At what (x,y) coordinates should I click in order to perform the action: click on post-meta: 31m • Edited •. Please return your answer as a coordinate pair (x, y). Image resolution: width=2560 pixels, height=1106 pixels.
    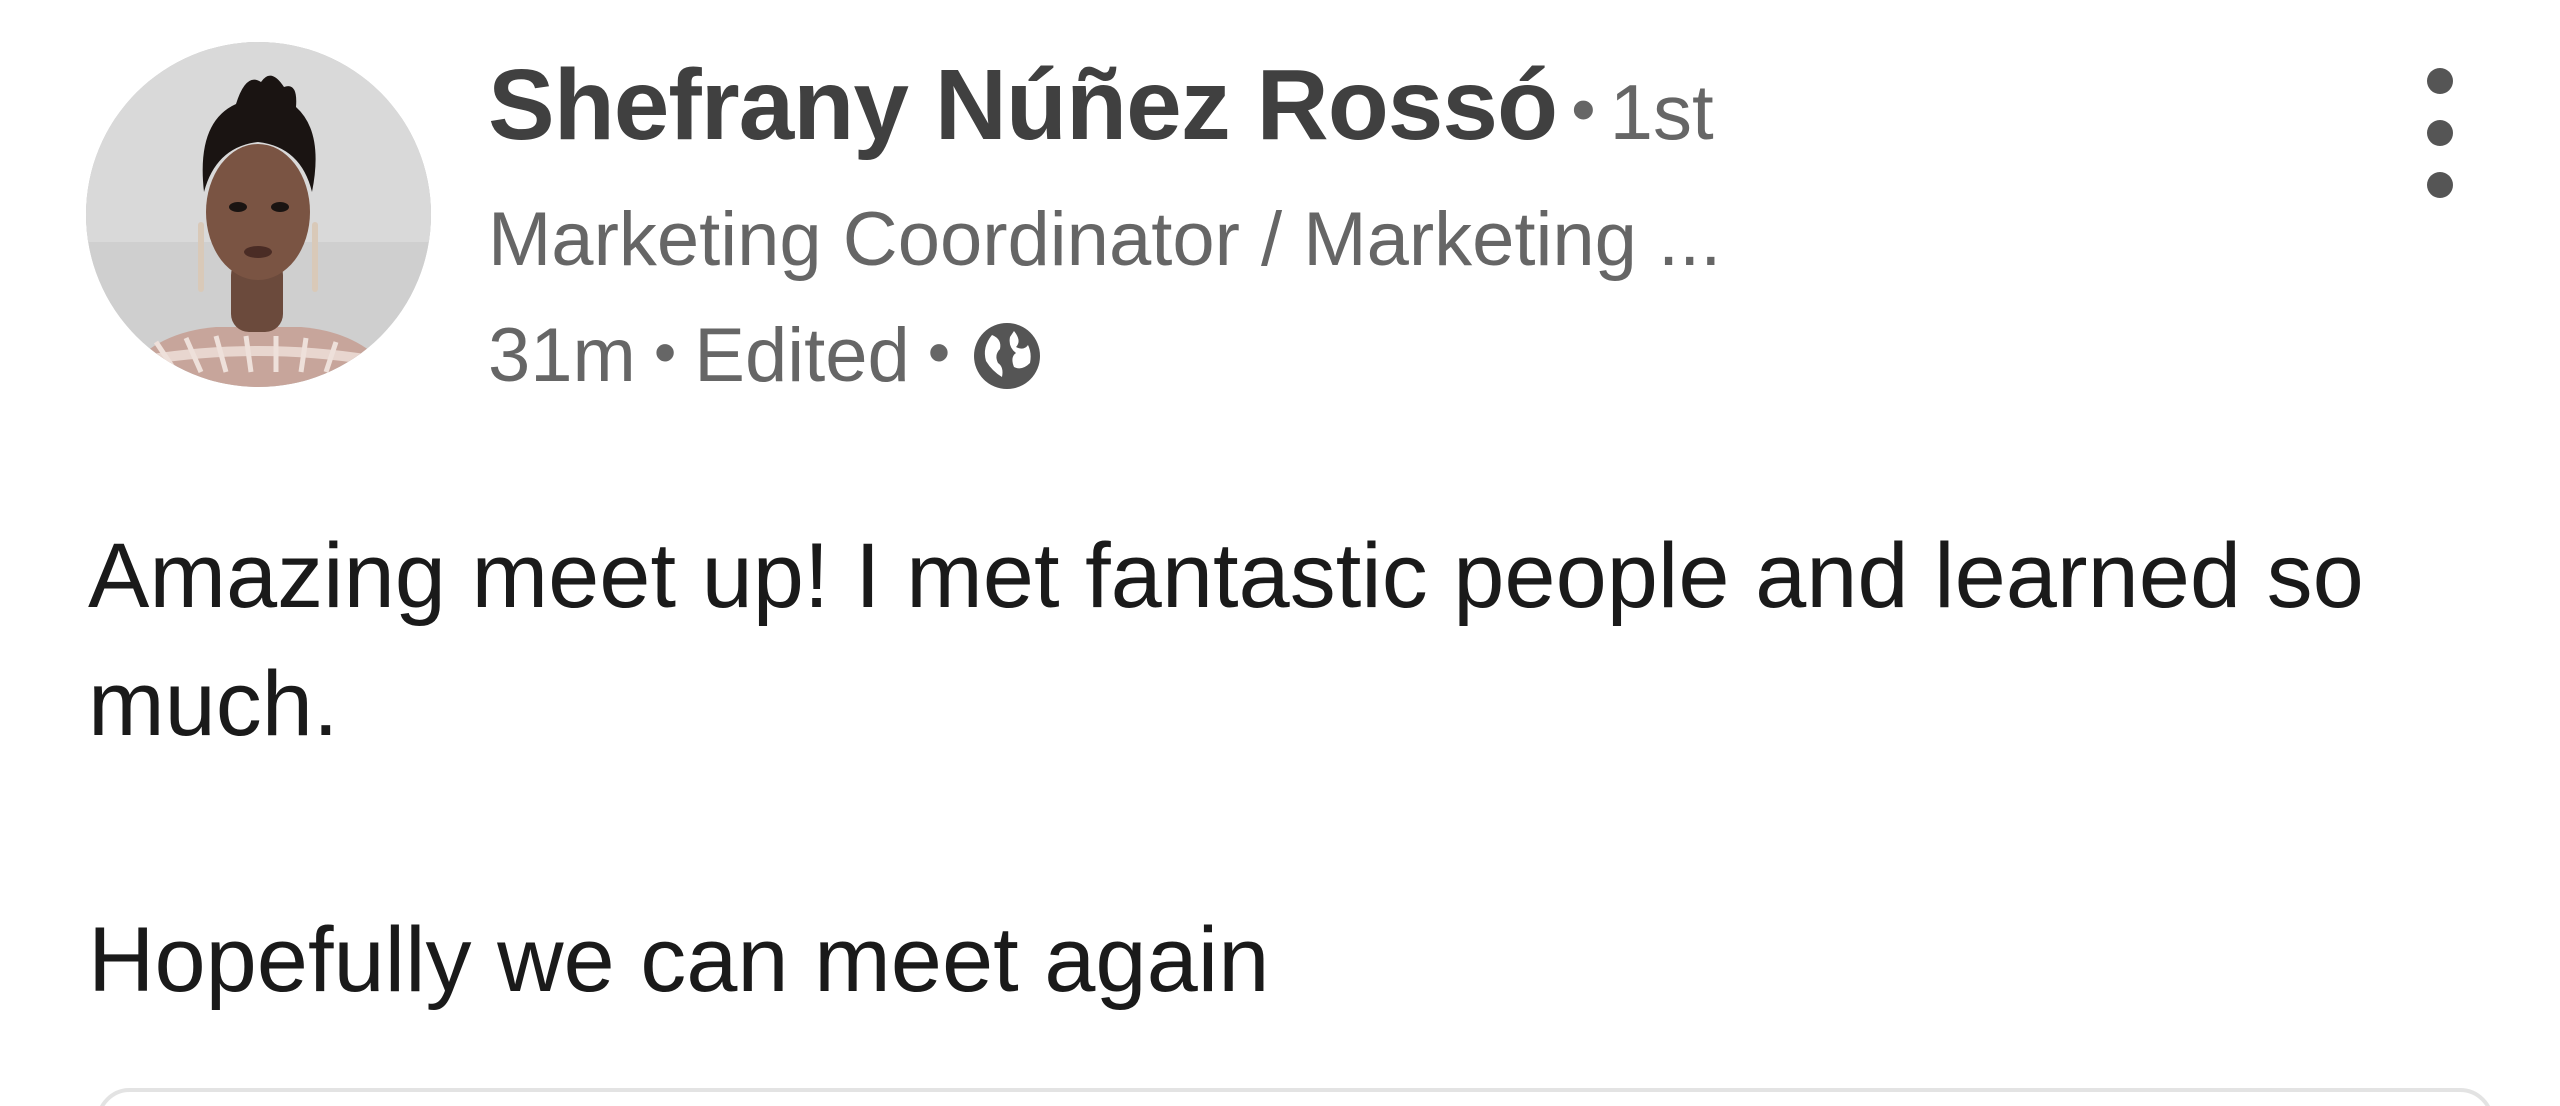
    Looking at the image, I should click on (765, 355).